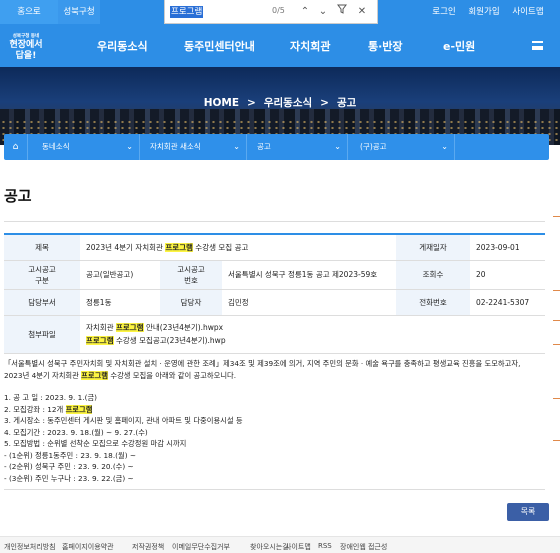 The width and height of the screenshot is (560, 553). Describe the element at coordinates (342, 12) in the screenshot. I see `find-filter-icon` at that location.